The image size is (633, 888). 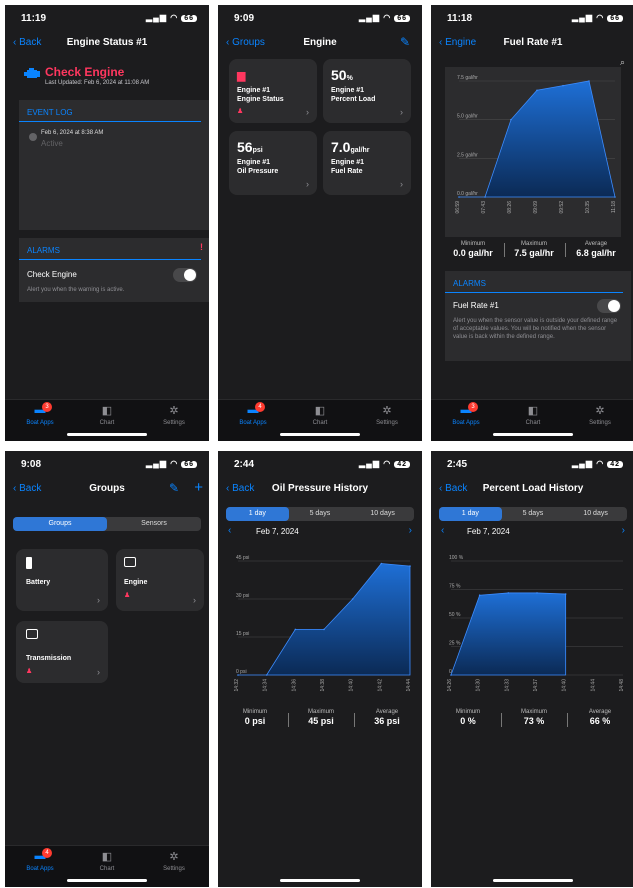 What do you see at coordinates (562, 207) in the screenshot?
I see `x-tick-label: 09:52` at bounding box center [562, 207].